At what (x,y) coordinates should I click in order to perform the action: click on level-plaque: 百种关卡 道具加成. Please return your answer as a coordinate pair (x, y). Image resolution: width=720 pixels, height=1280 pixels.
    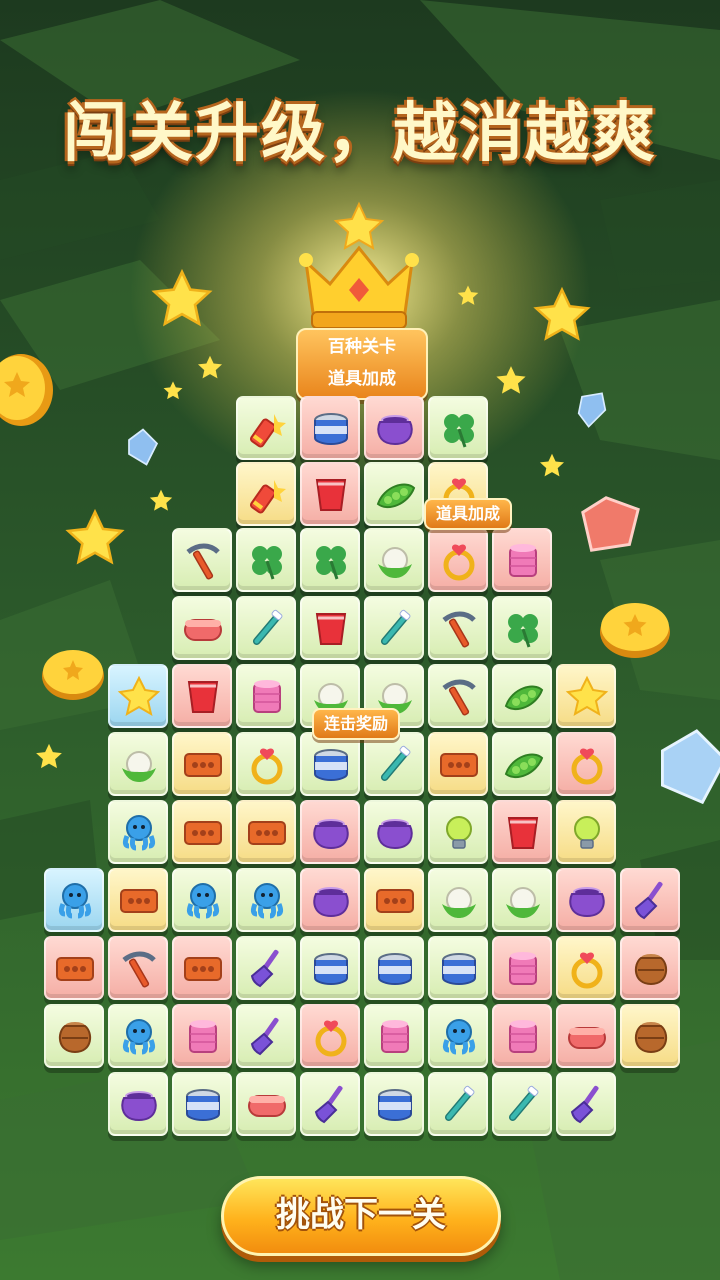
    Looking at the image, I should click on (362, 364).